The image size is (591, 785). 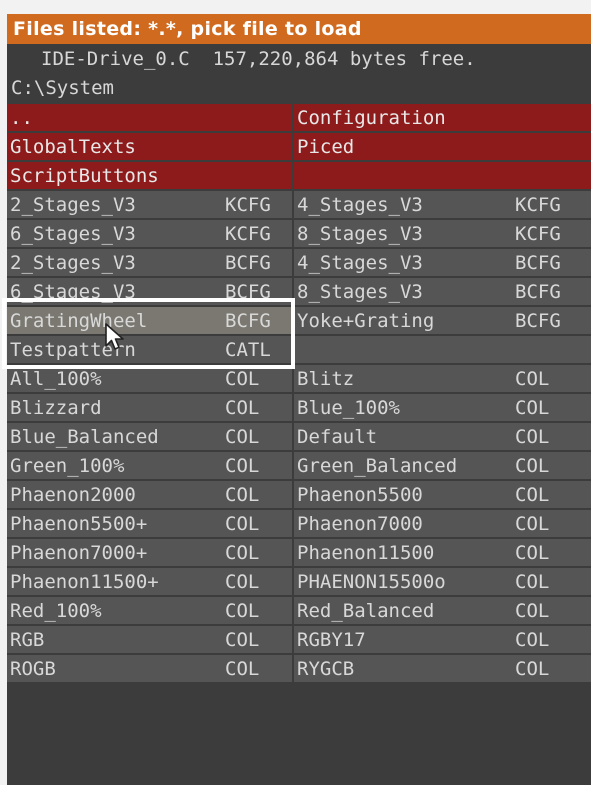 What do you see at coordinates (299, 59) in the screenshot?
I see `drive-info: IDE-Drive_0.C 157,220,864 bytes free.` at bounding box center [299, 59].